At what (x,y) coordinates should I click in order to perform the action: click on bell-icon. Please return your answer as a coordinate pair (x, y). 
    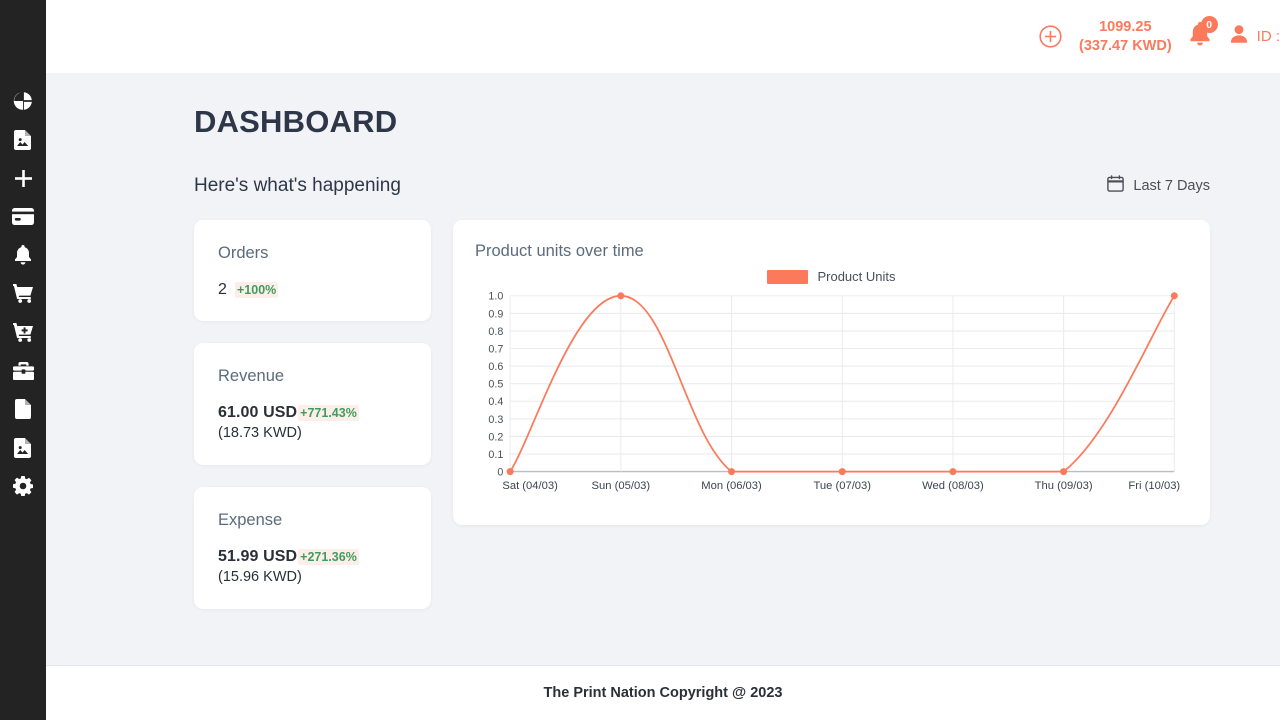
    Looking at the image, I should click on (23, 255).